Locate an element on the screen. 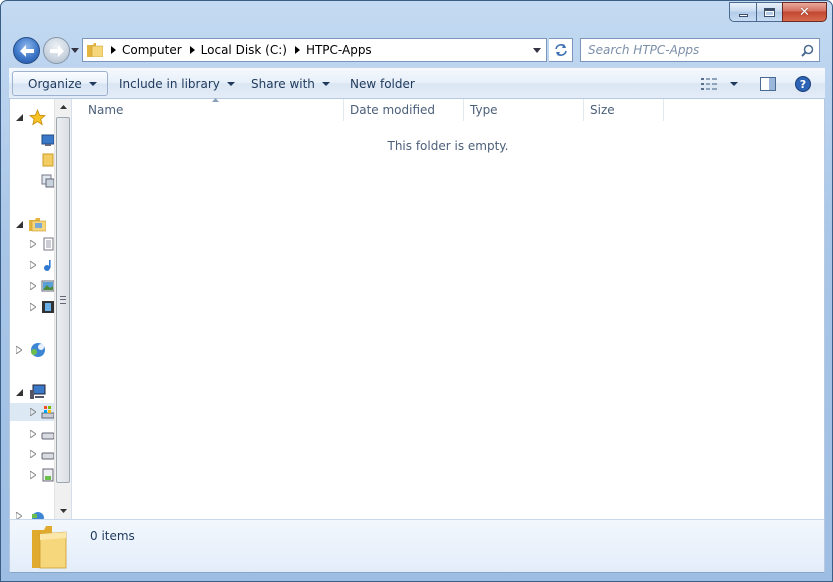  navigation-bar: Computer Local Disk (C:) HTPC-Apps is located at coordinates (419, 50).